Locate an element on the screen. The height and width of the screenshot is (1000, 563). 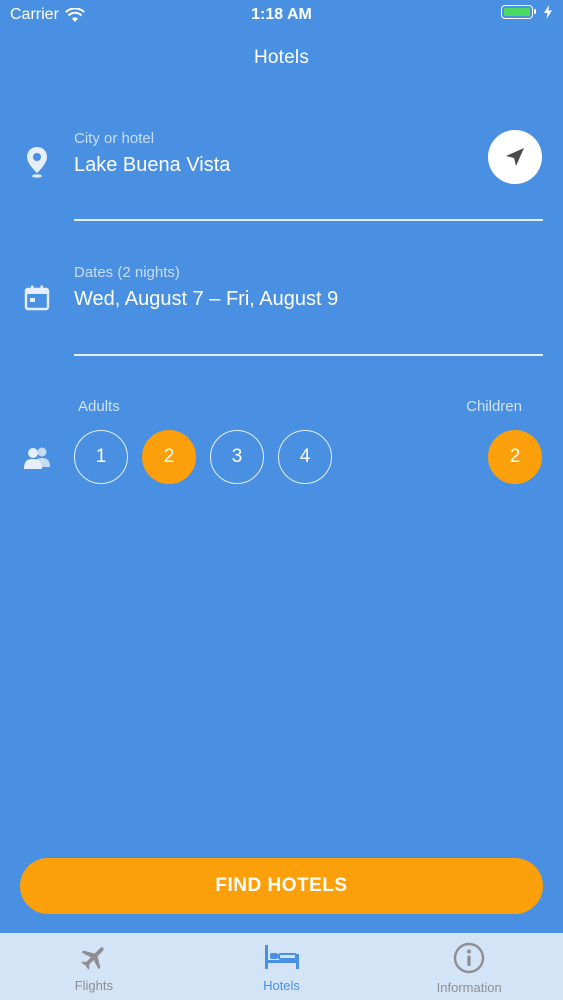
battery-icon is located at coordinates (518, 12).